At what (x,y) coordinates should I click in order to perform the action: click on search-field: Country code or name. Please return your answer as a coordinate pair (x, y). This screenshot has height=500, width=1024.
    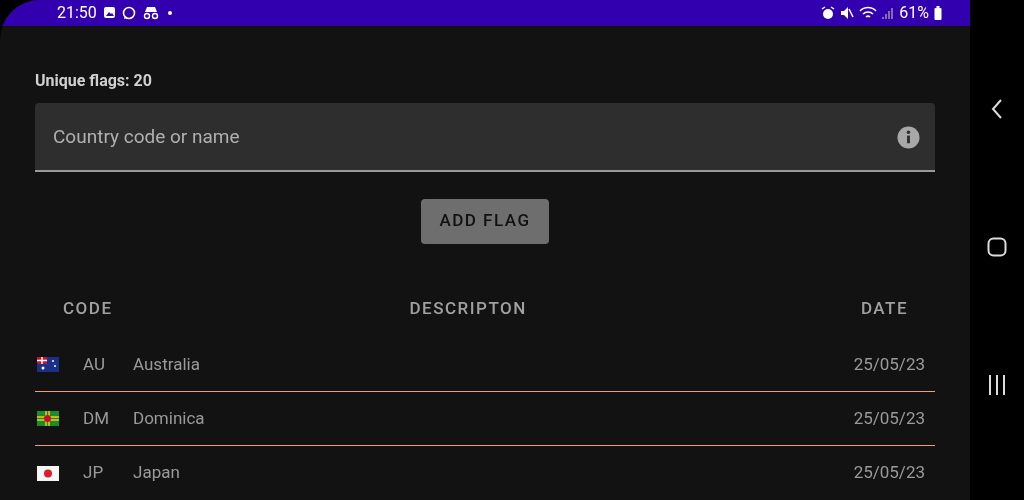
    Looking at the image, I should click on (485, 137).